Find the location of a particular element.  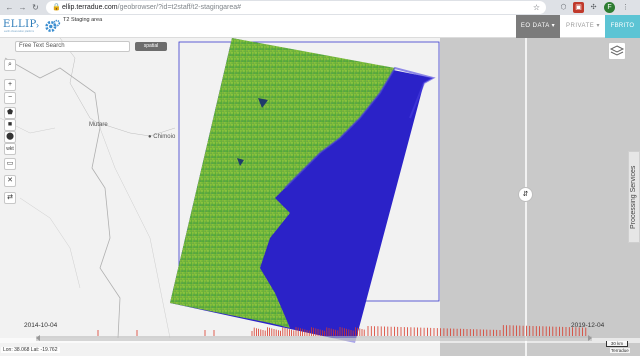

menu-user: FBRITO is located at coordinates (622, 26).